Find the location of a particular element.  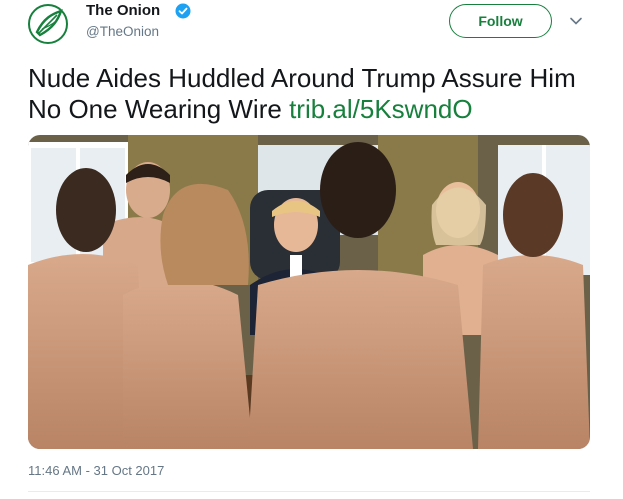

tweet-link: trib.al/5KswndO is located at coordinates (381, 109).